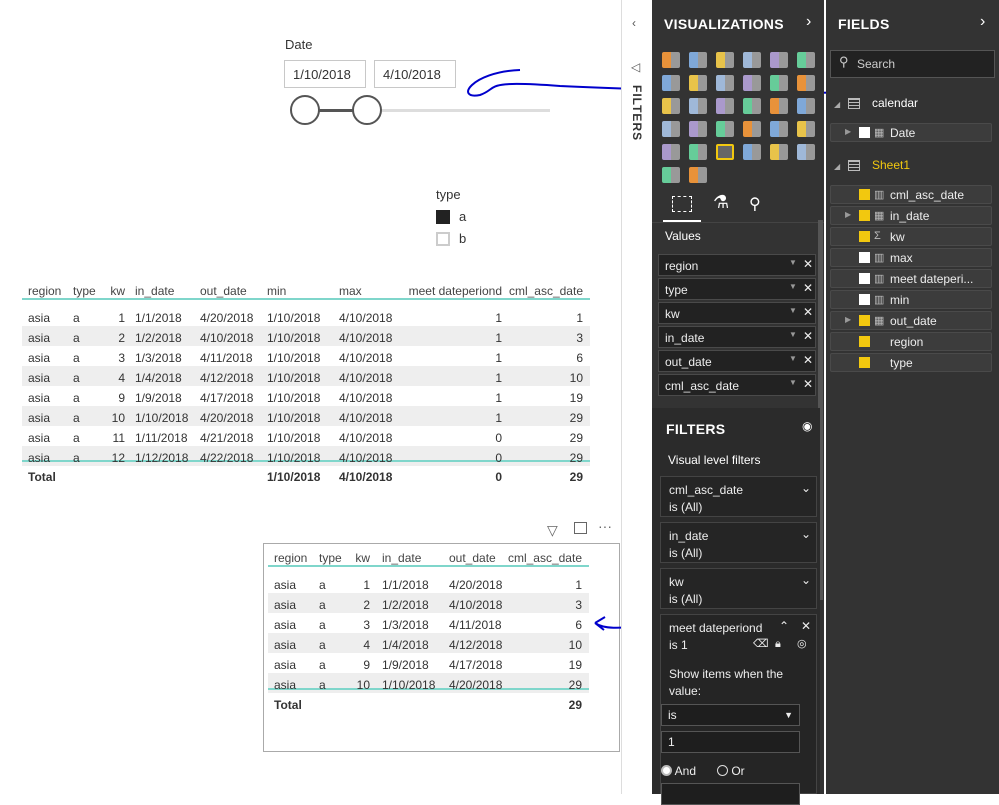  I want to click on and-radio: And, so click(678, 771).